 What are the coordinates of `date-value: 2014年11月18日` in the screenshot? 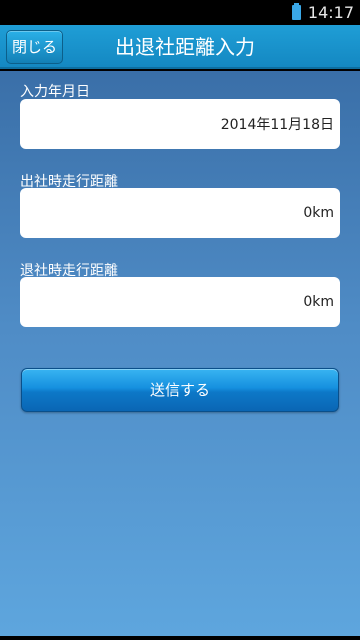 It's located at (277, 125).